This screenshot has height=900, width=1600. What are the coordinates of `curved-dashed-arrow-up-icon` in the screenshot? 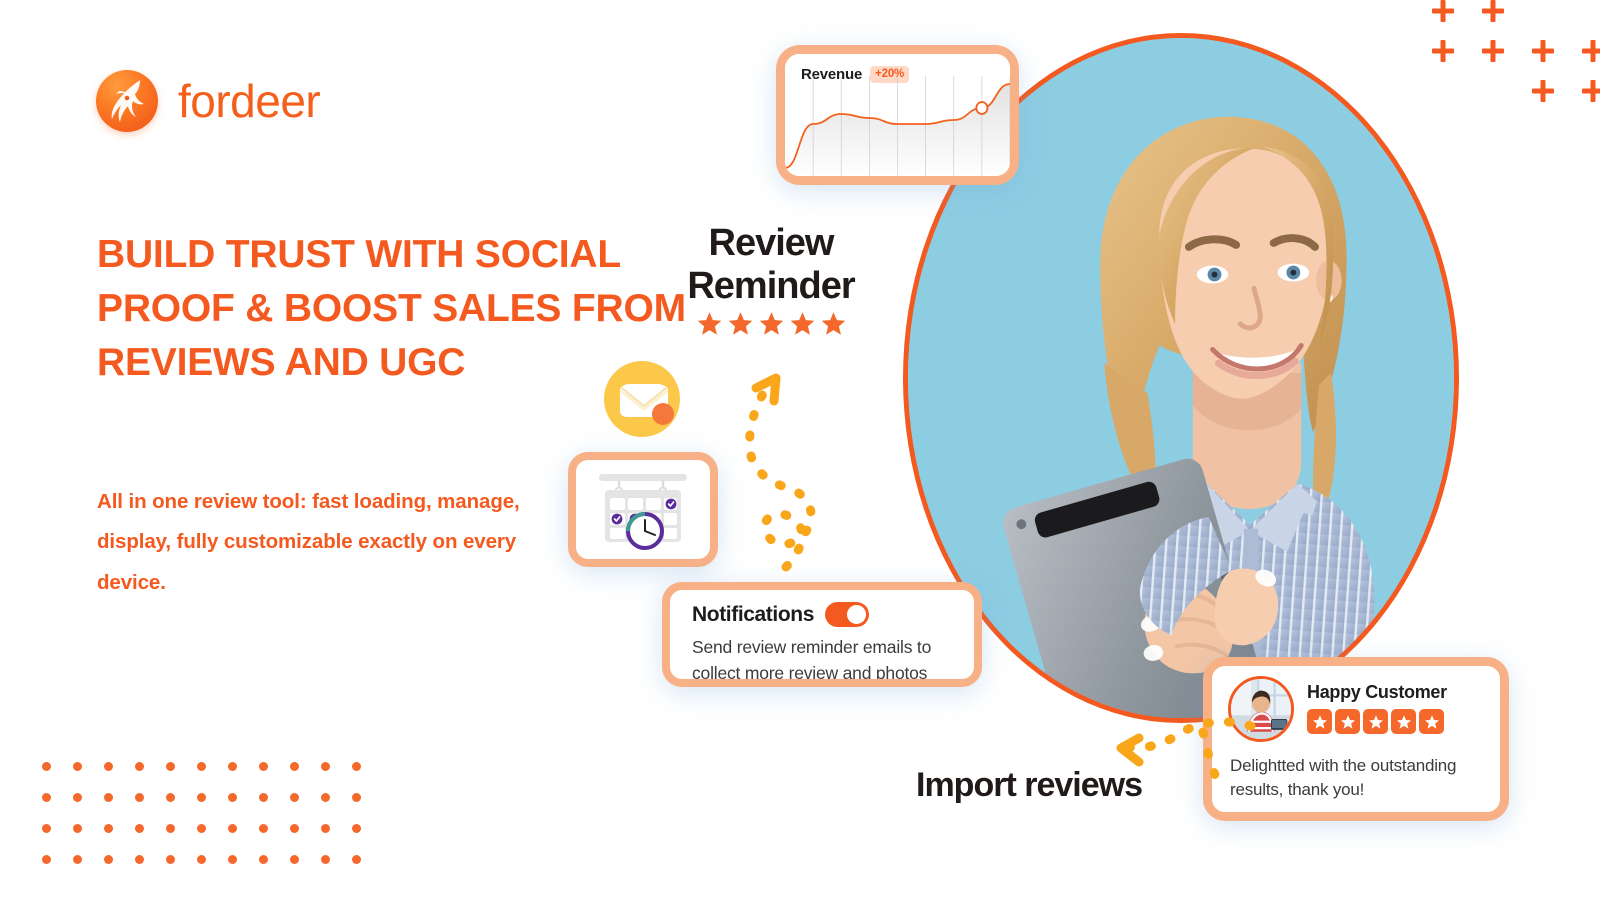 It's located at (782, 464).